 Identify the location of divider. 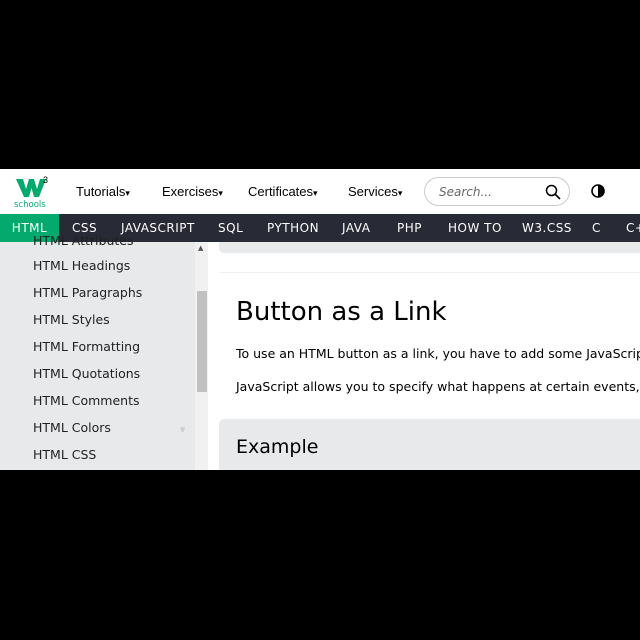
(429, 272).